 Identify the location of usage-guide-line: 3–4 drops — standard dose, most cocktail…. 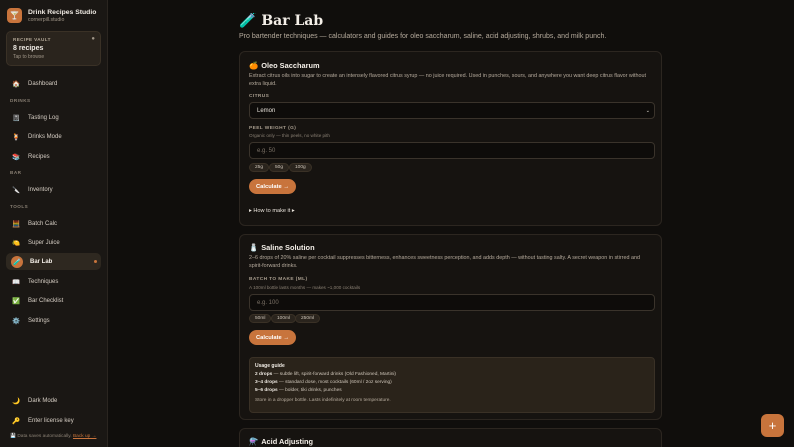
(323, 382).